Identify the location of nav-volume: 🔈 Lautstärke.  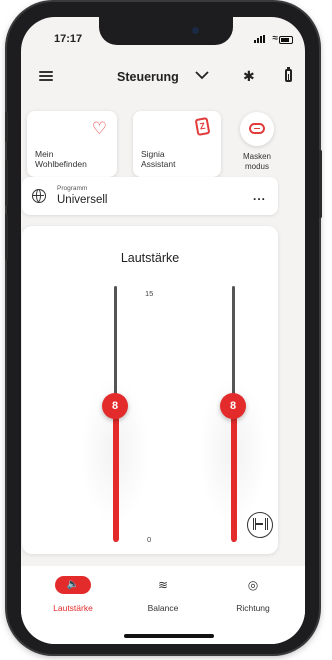
(73, 594).